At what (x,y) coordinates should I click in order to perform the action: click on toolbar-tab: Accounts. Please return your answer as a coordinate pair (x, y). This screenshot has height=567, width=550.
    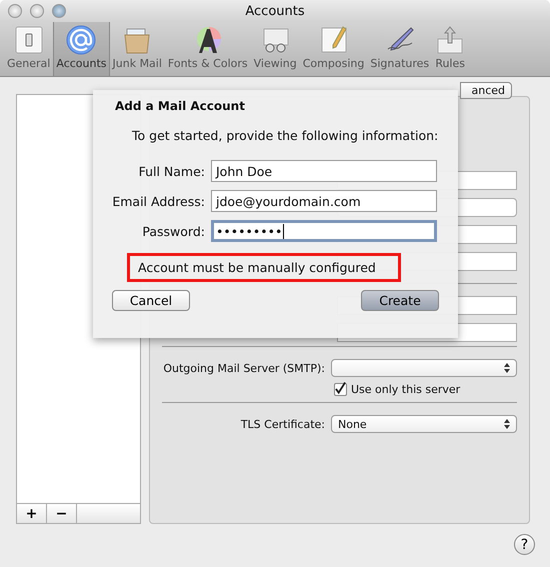
    Looking at the image, I should click on (81, 49).